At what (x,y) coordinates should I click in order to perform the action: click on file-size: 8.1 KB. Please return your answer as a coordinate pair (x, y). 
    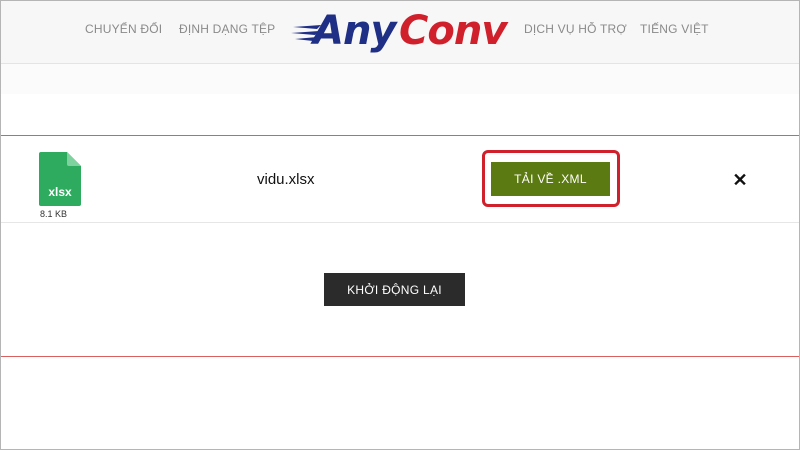
    Looking at the image, I should click on (54, 214).